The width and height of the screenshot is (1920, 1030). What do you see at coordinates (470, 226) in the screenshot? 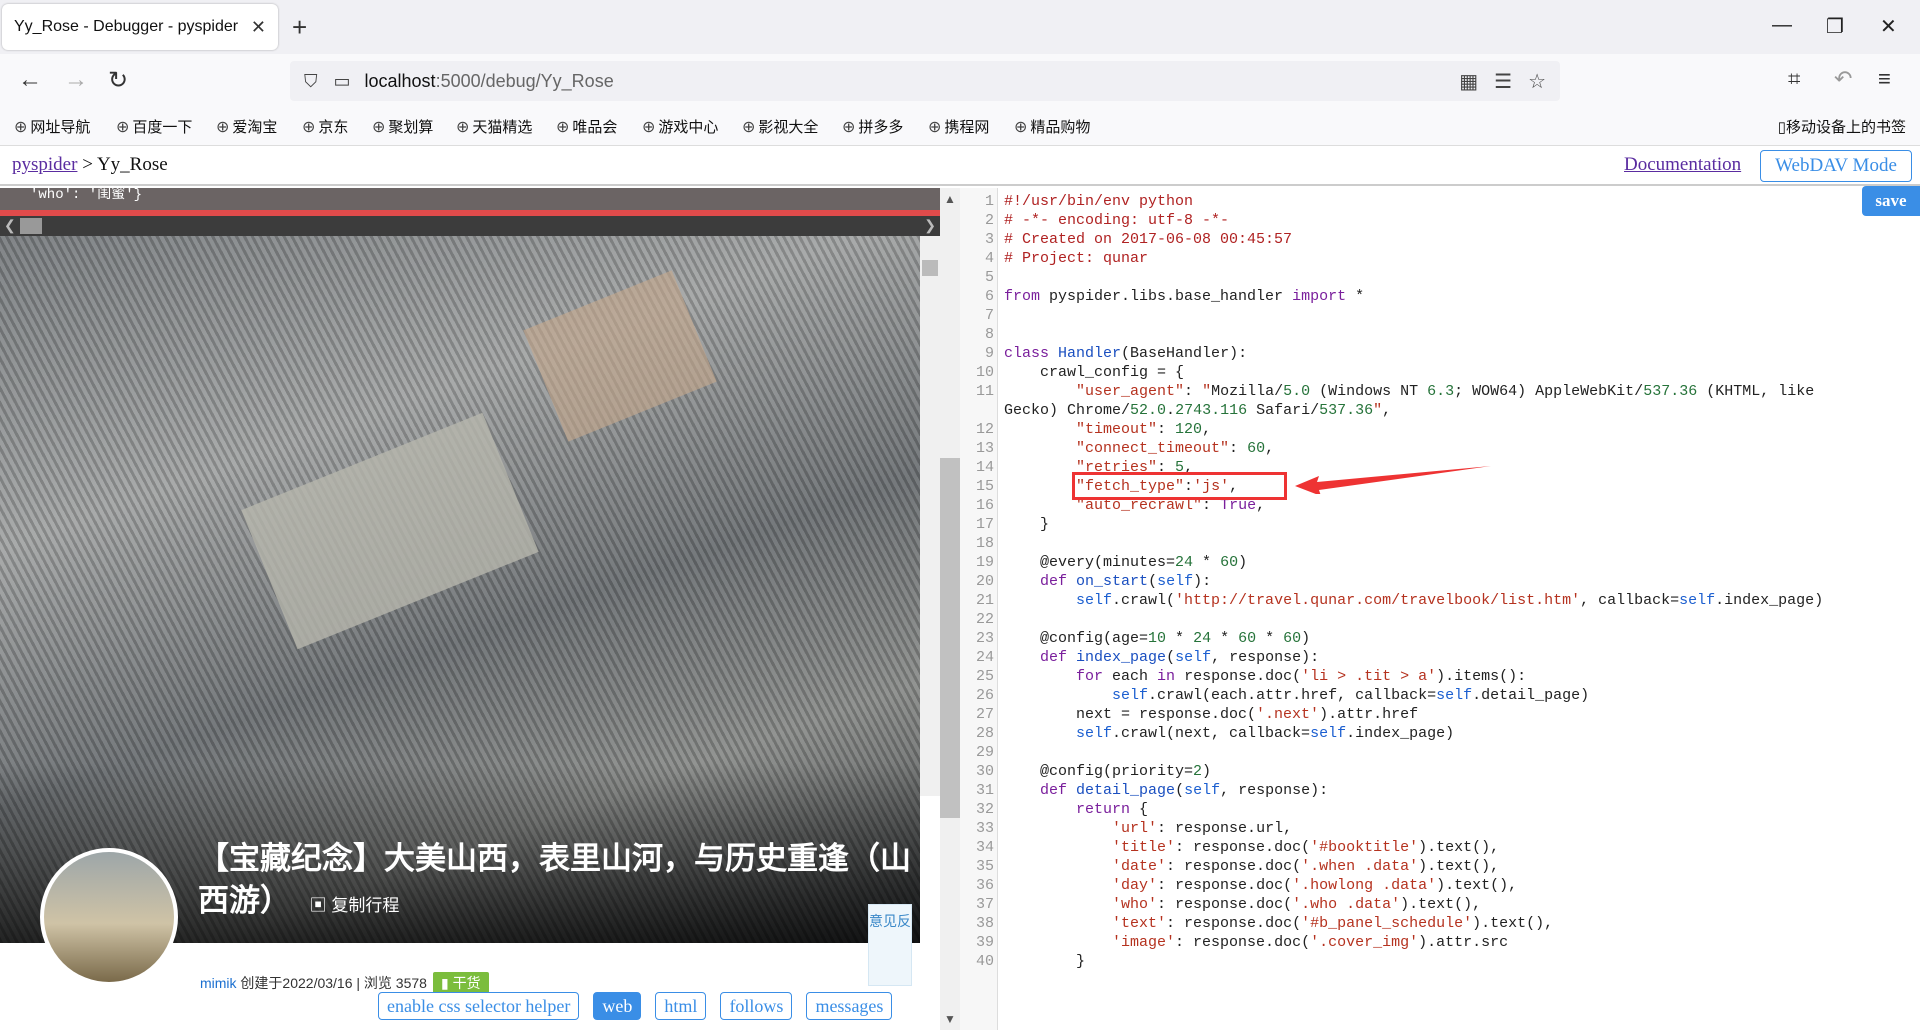
I see `horizontal-scrollbar: ❮ ❯` at bounding box center [470, 226].